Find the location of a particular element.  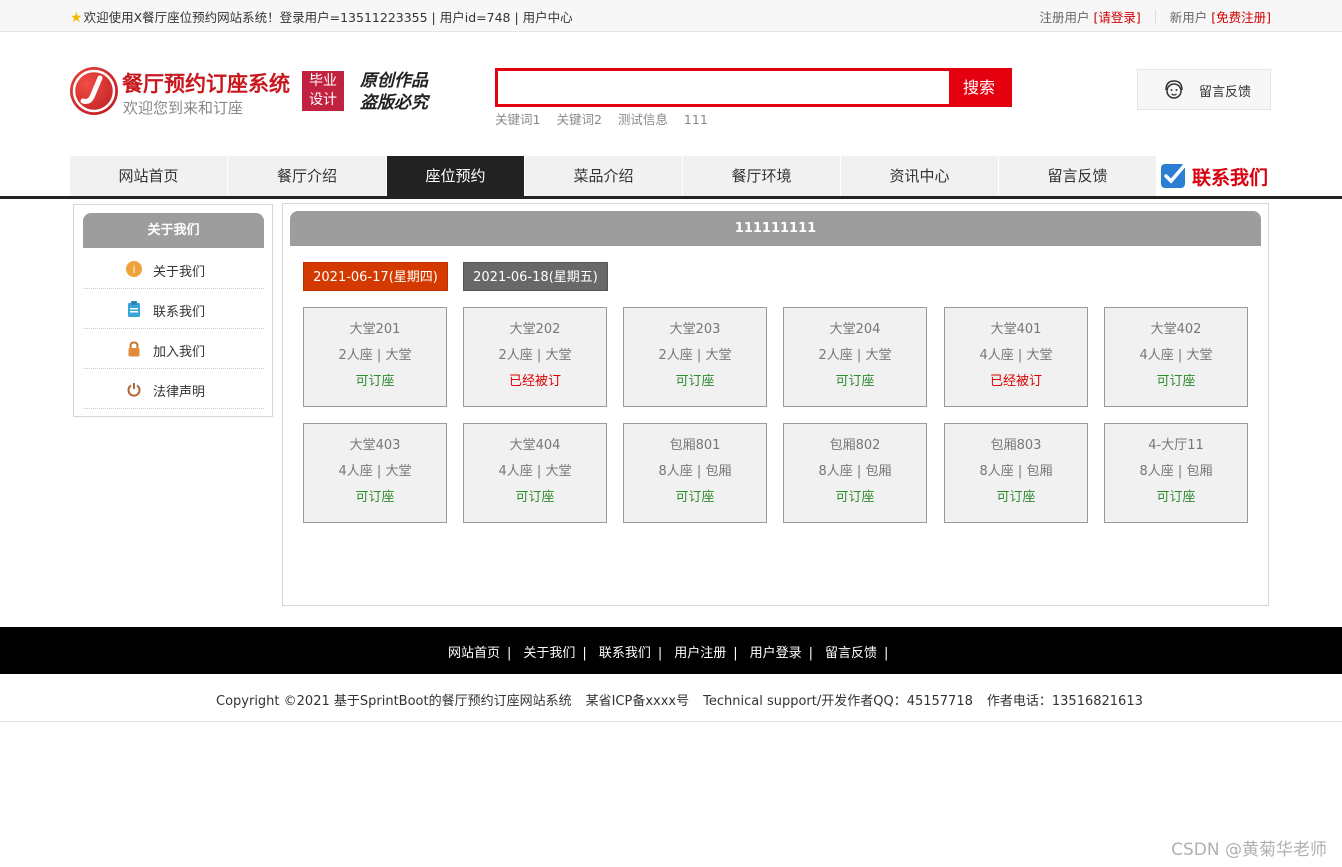

keyword-link: 测试信息 is located at coordinates (643, 119).